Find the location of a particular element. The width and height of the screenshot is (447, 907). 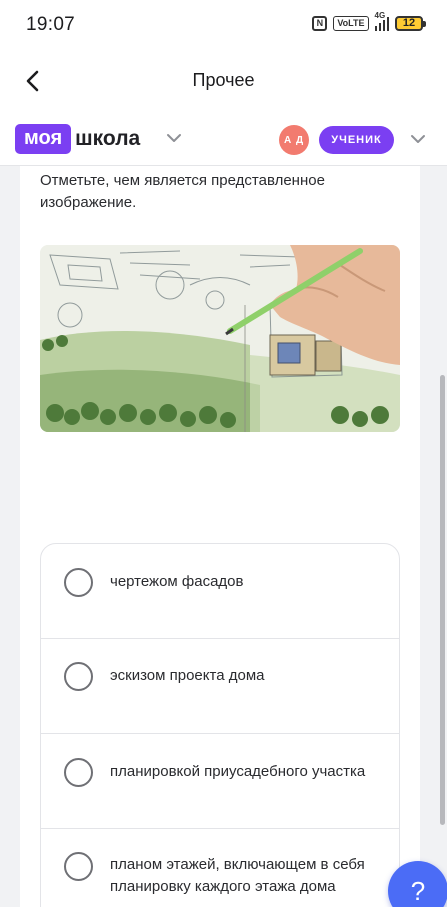

answer-option: эскизом проекта дома is located at coordinates (220, 686).